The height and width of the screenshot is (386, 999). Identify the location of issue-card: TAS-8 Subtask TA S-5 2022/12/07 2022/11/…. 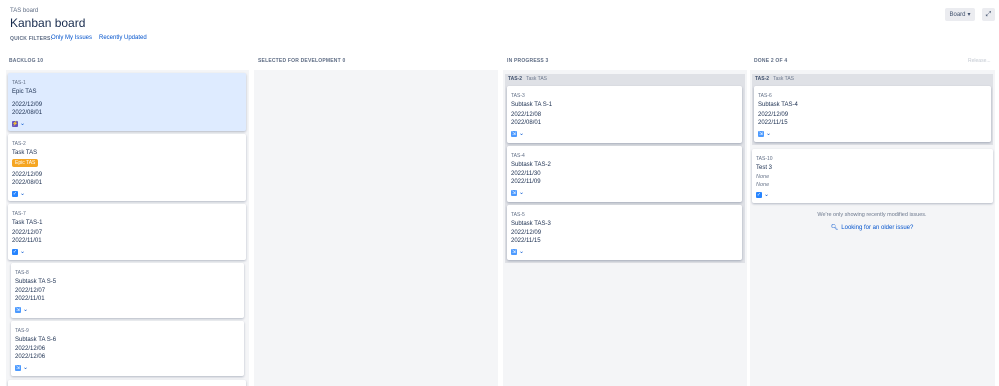
(127, 290).